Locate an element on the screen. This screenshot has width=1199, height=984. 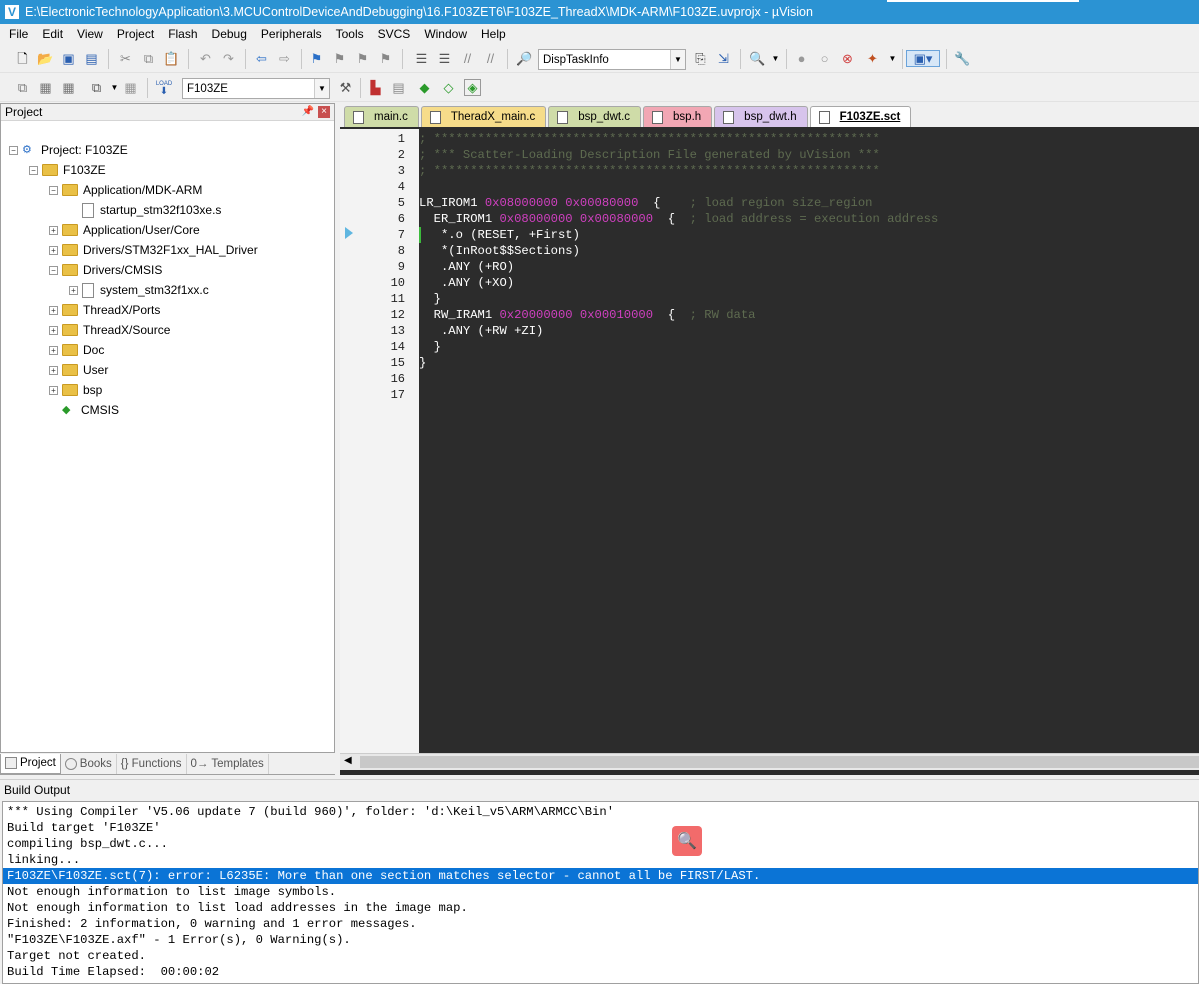
rte-icon: ◈ is located at coordinates (472, 87).